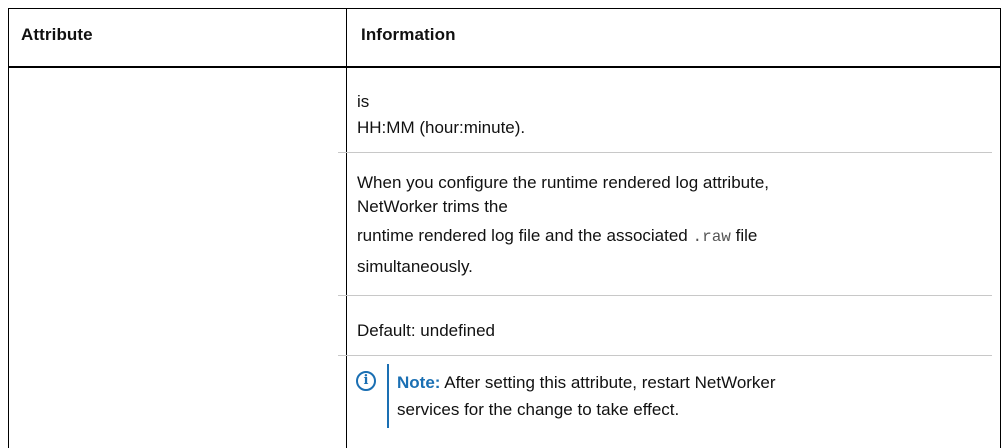 The height and width of the screenshot is (448, 1008). Describe the element at coordinates (419, 382) in the screenshot. I see `note-label: Note:` at that location.